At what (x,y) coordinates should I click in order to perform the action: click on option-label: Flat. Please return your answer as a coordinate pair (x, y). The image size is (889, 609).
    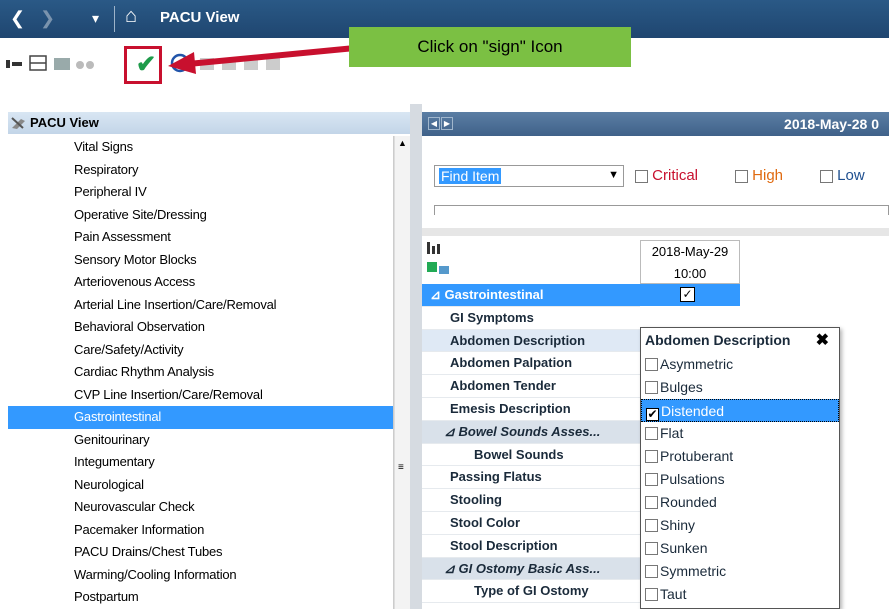
    Looking at the image, I should click on (672, 433).